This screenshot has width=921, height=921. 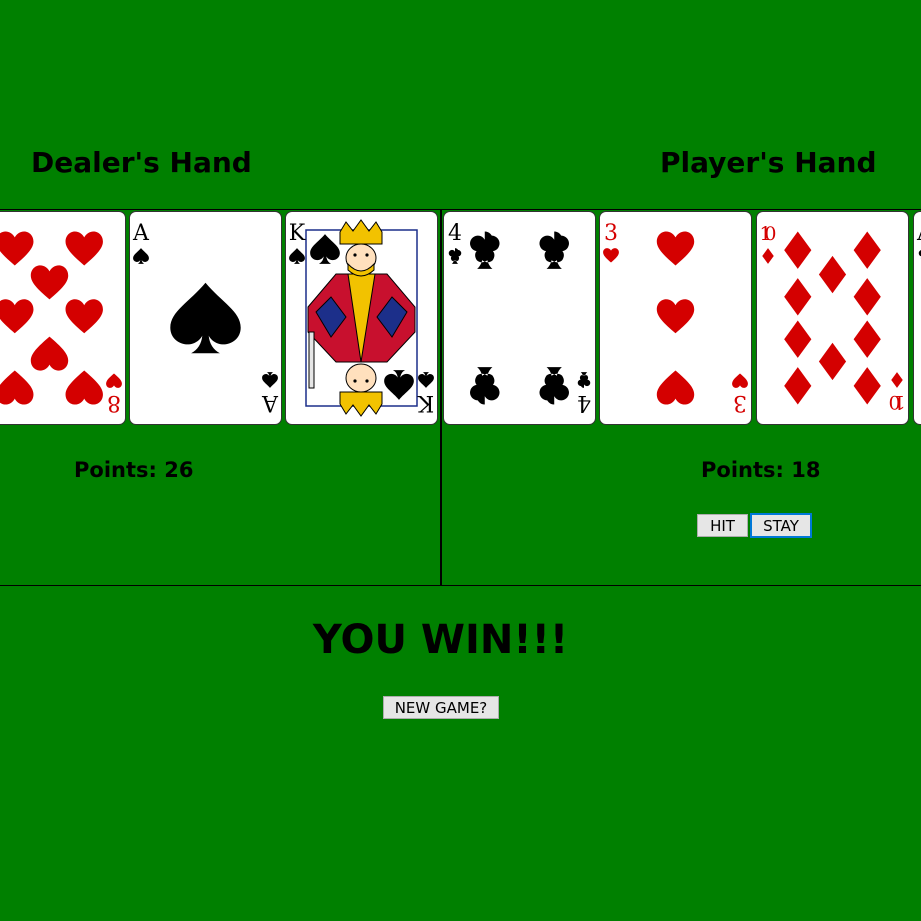 I want to click on player-cards: 44 33 1010 AA, so click(x=681, y=319).